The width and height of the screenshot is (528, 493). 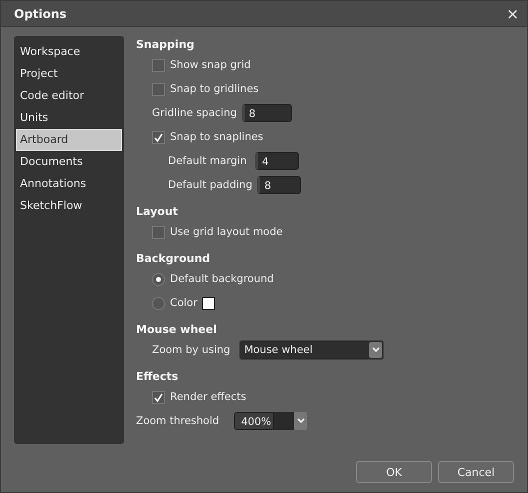 I want to click on sidebar-item: Code editor, so click(x=69, y=96).